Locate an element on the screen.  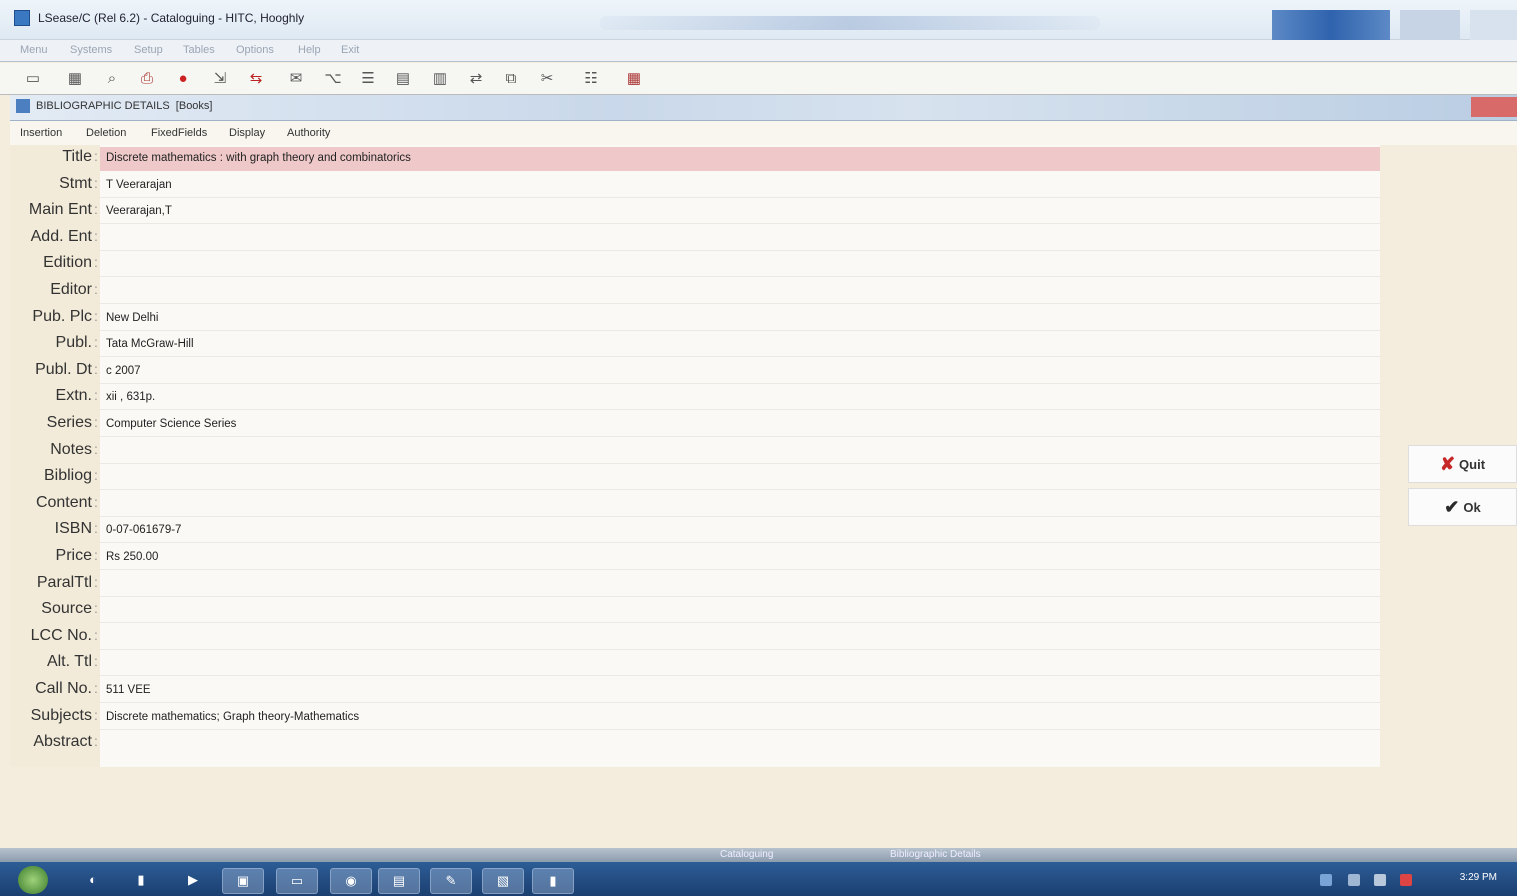
users-icon: ☷ is located at coordinates (591, 79).